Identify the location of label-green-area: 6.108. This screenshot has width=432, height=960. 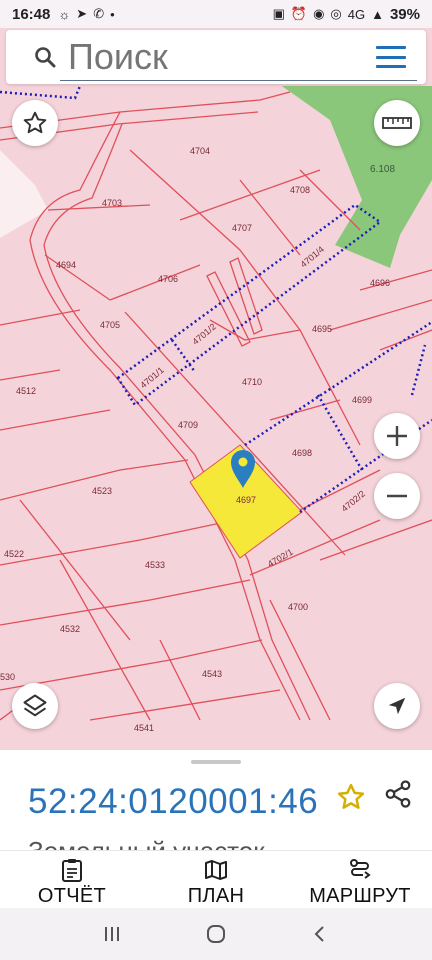
(382, 169).